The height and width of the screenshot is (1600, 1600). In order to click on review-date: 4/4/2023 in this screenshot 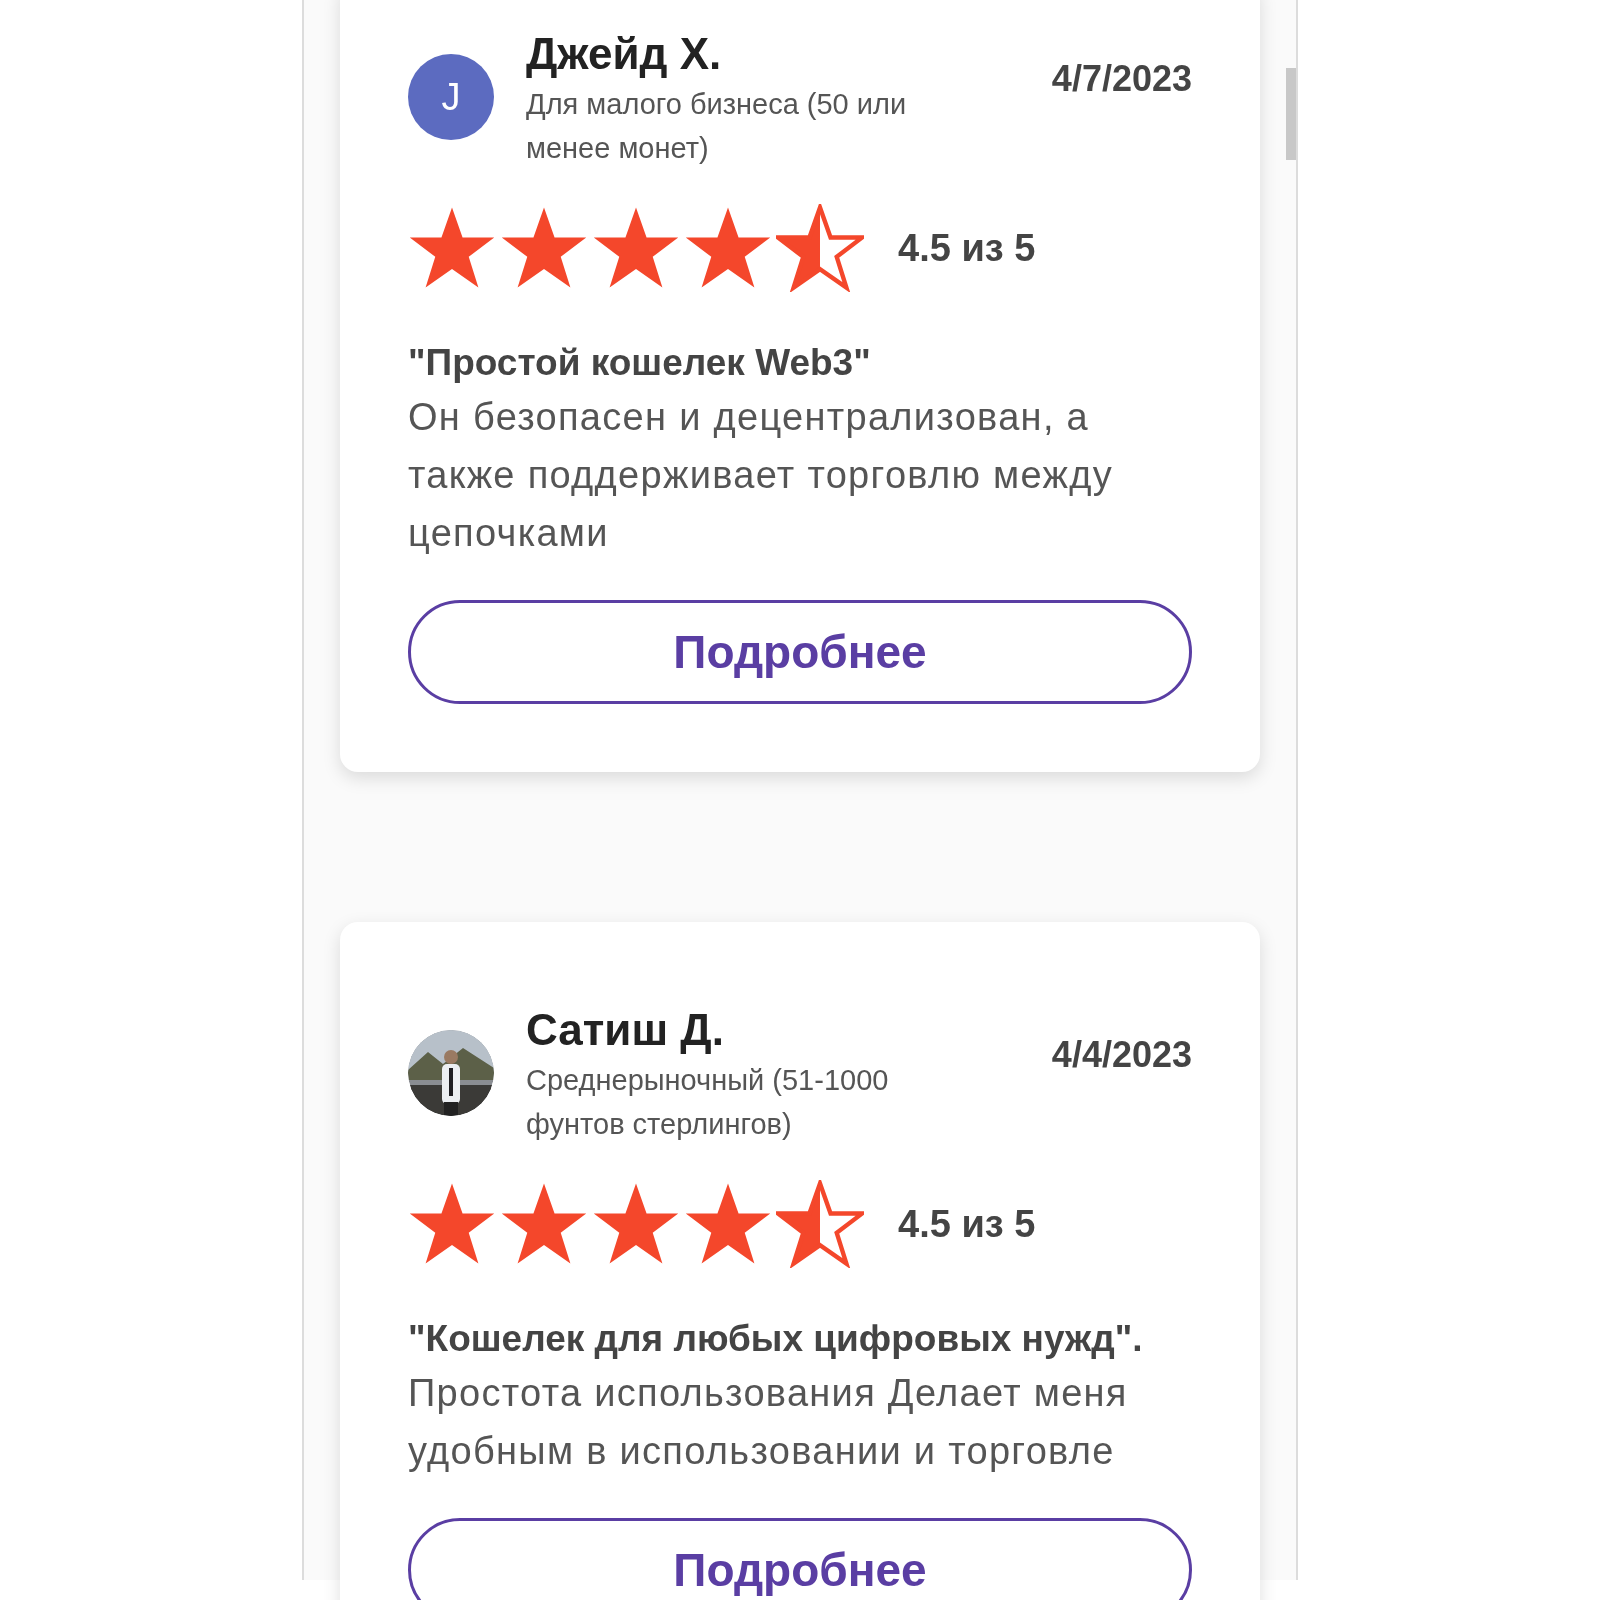, I will do `click(1121, 1055)`.